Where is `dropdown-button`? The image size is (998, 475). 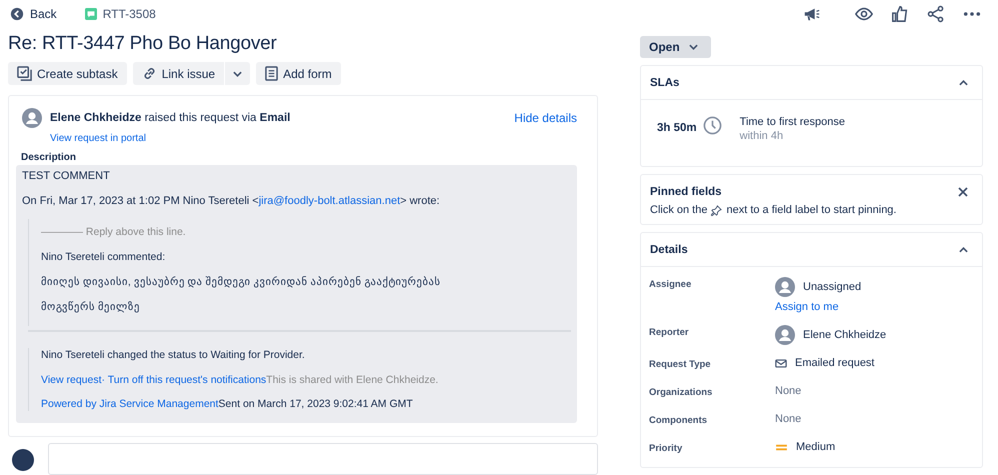
dropdown-button is located at coordinates (237, 74).